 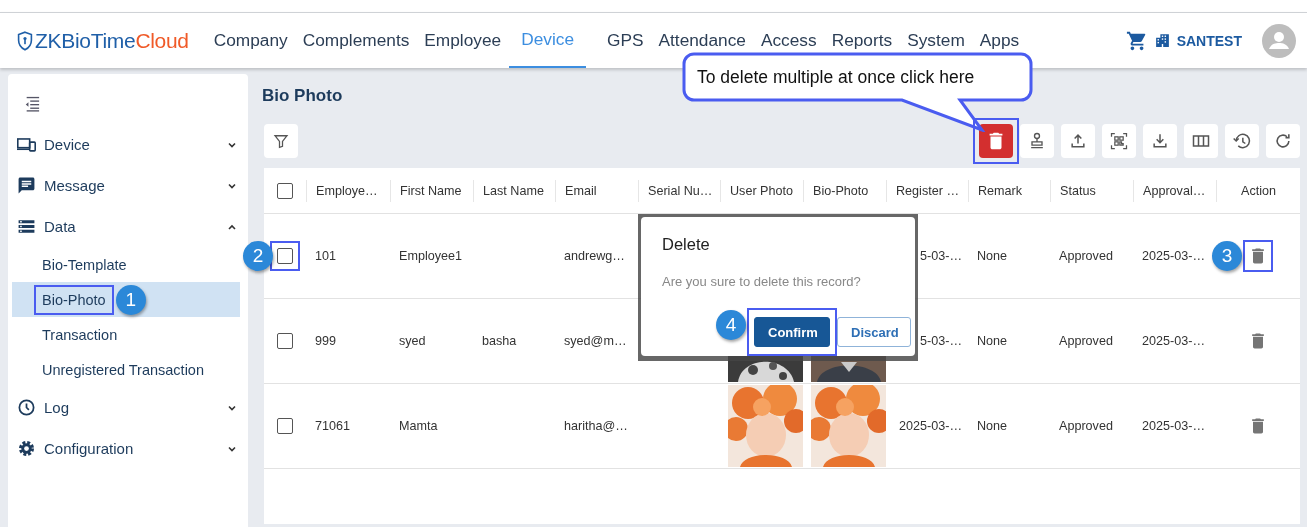 What do you see at coordinates (463, 40) in the screenshot?
I see `nav-tab: Employee` at bounding box center [463, 40].